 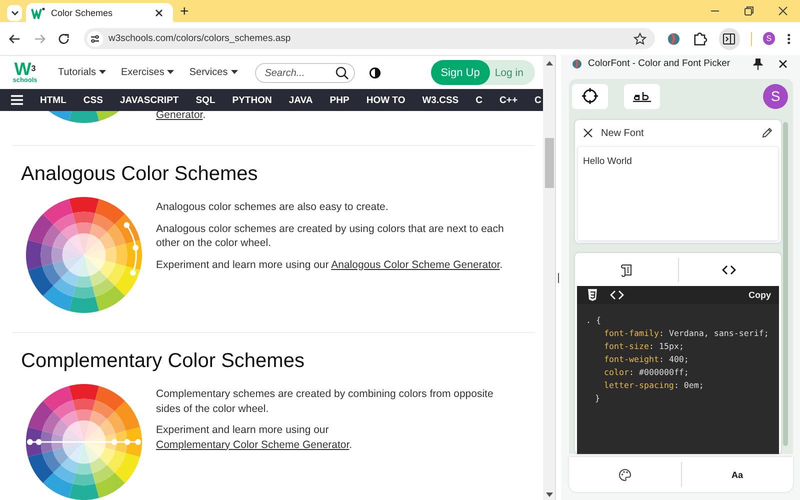 I want to click on code-line: . {, so click(x=594, y=320).